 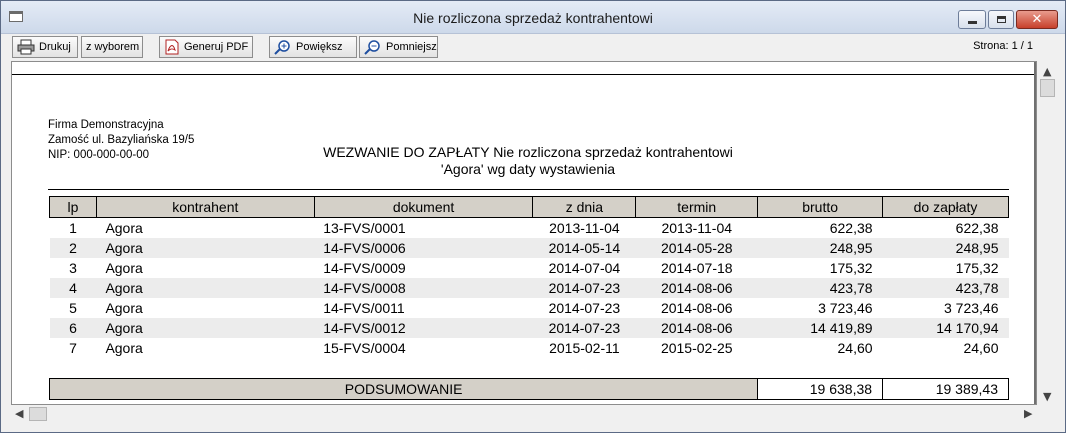 I want to click on zoom-in-button: Powiększ, so click(x=313, y=47).